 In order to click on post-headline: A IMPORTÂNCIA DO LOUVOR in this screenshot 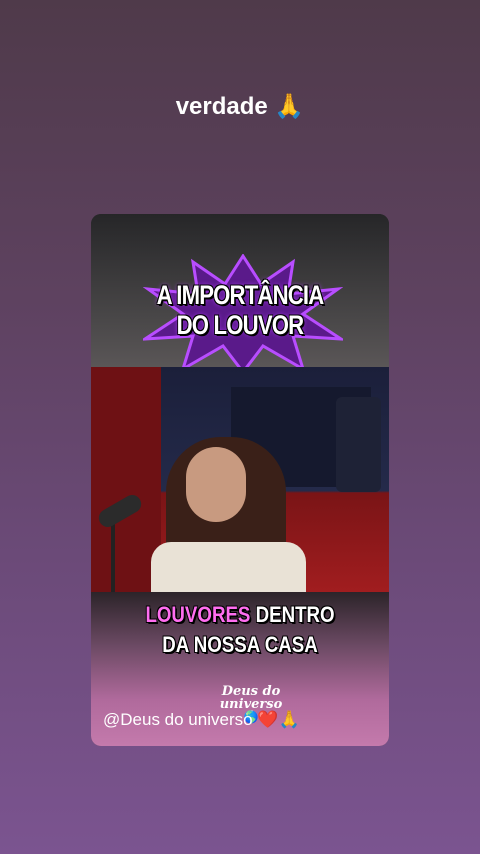, I will do `click(240, 310)`.